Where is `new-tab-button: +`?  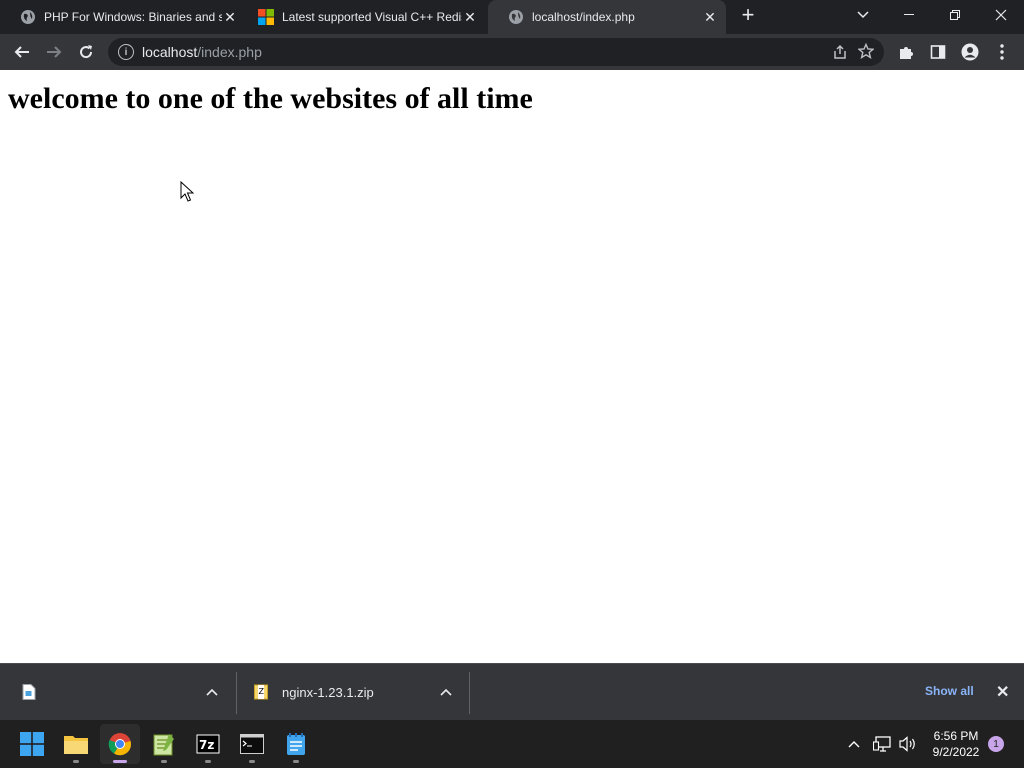
new-tab-button: + is located at coordinates (748, 15).